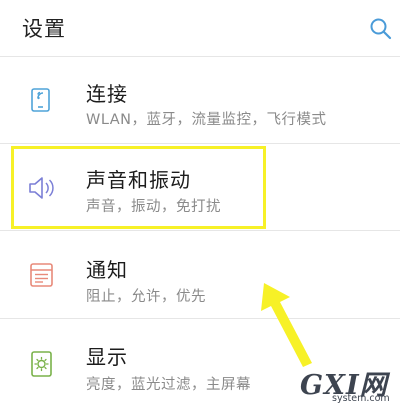 Image resolution: width=400 pixels, height=408 pixels. What do you see at coordinates (381, 29) in the screenshot?
I see `search-icon` at bounding box center [381, 29].